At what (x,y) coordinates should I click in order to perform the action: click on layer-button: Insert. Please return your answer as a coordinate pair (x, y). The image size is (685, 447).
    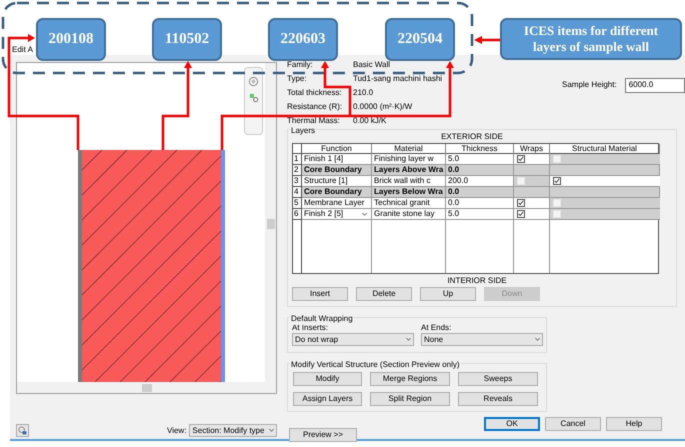
    Looking at the image, I should click on (320, 294).